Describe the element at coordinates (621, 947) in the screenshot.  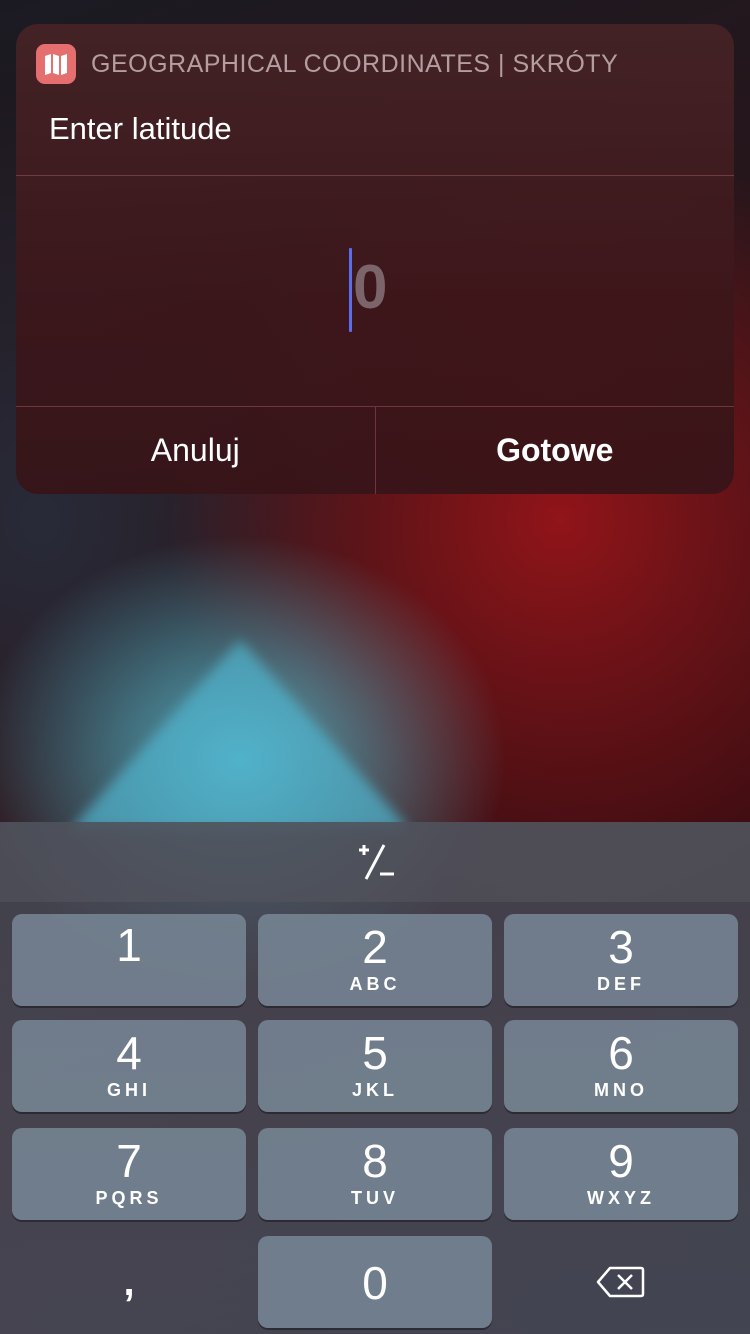
I see `key-digit: 3` at that location.